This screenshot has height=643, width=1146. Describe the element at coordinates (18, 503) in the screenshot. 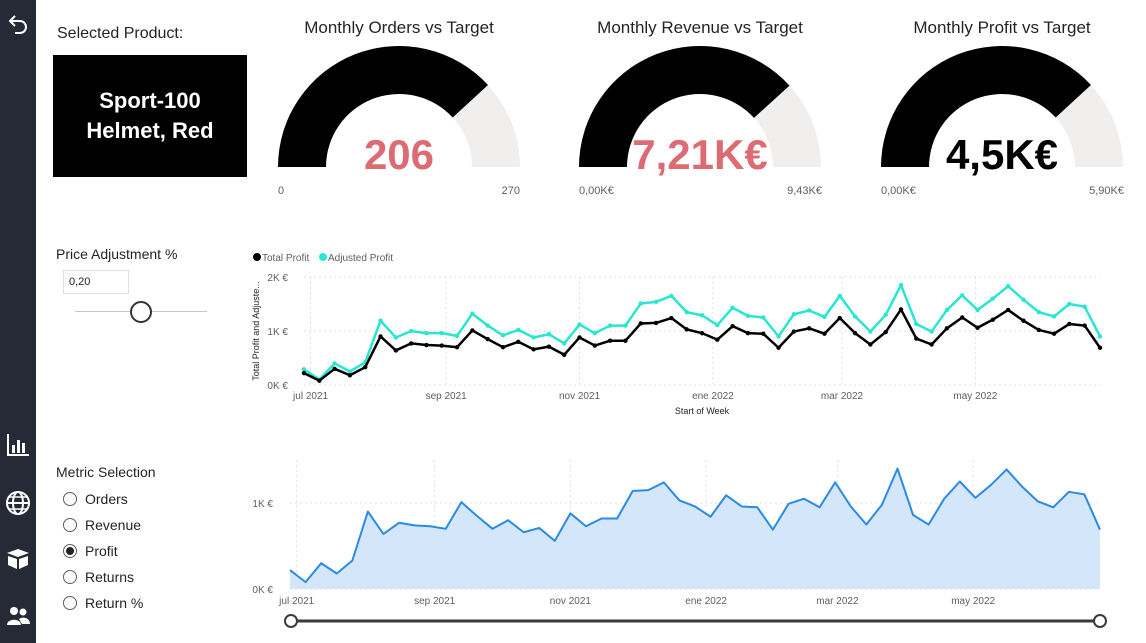

I see `globe-icon` at that location.